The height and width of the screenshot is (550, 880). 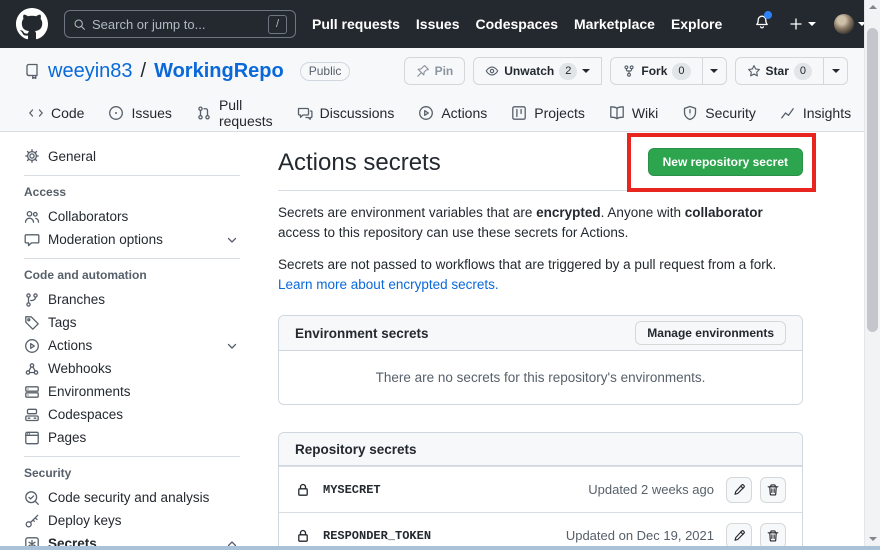 What do you see at coordinates (440, 548) in the screenshot?
I see `window-bottom-edge` at bounding box center [440, 548].